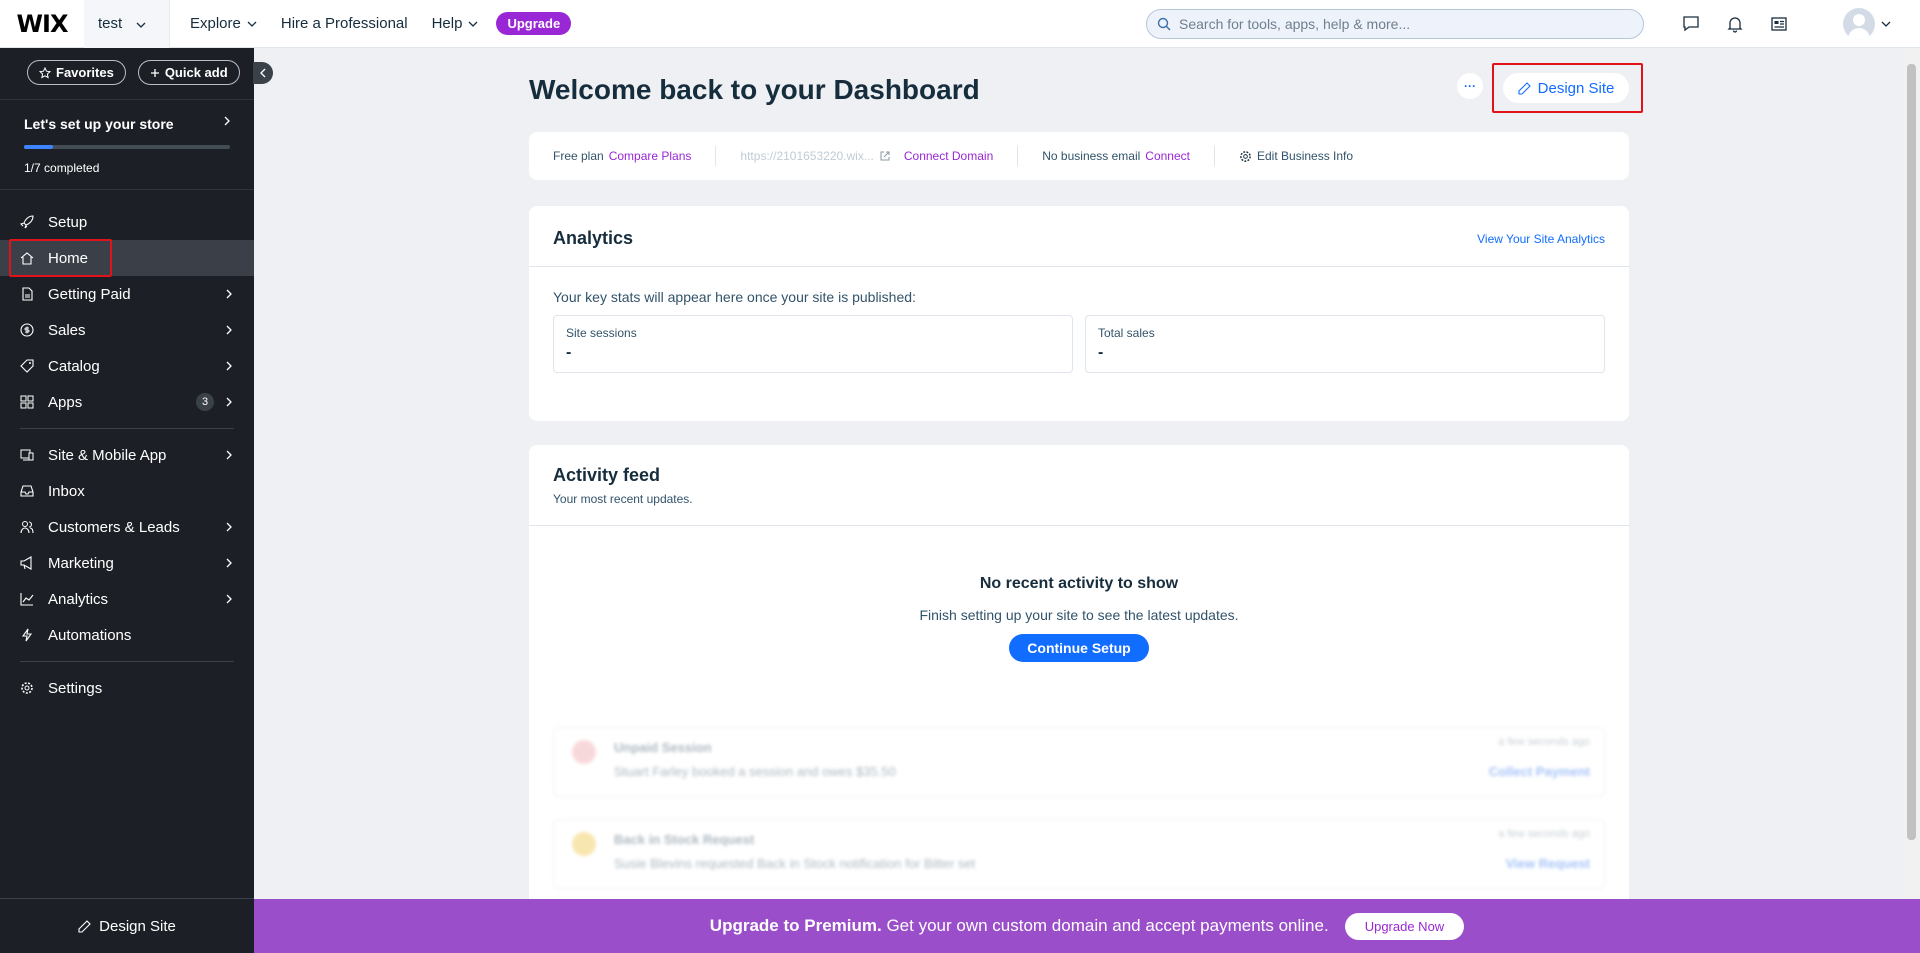 The image size is (1920, 953). What do you see at coordinates (663, 747) in the screenshot?
I see `activity-title: Unpaid Session` at bounding box center [663, 747].